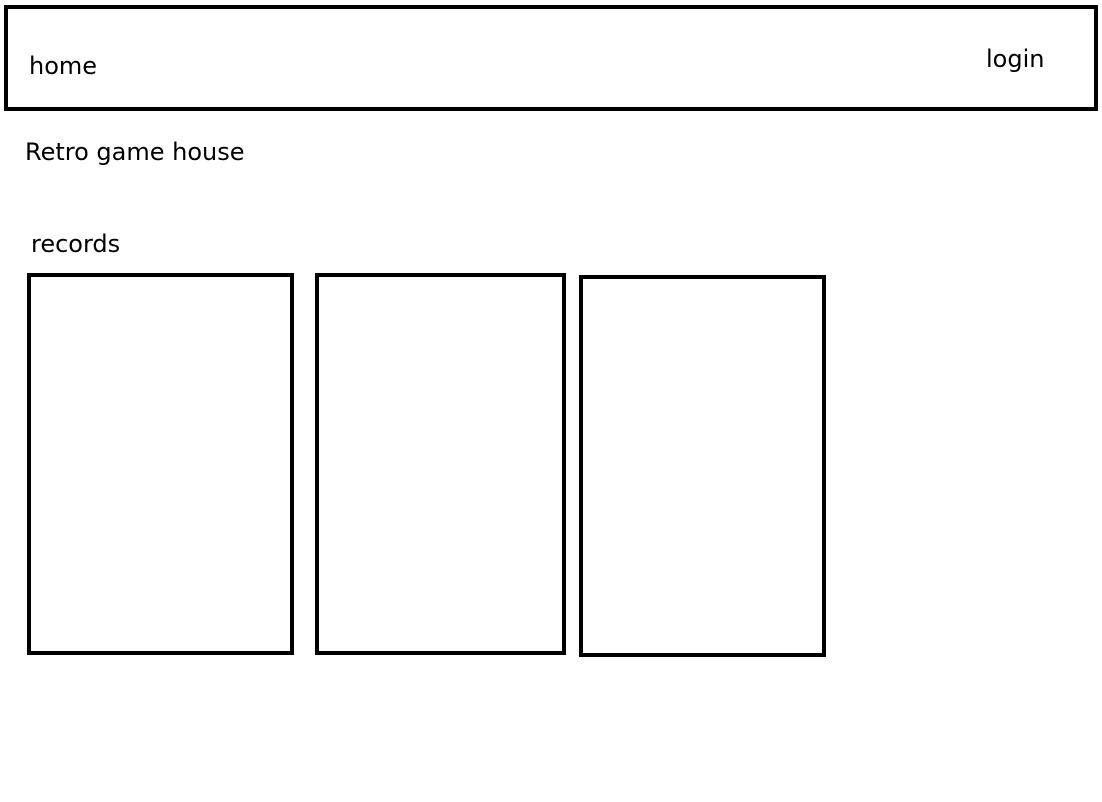  I want to click on home-link: home, so click(63, 66).